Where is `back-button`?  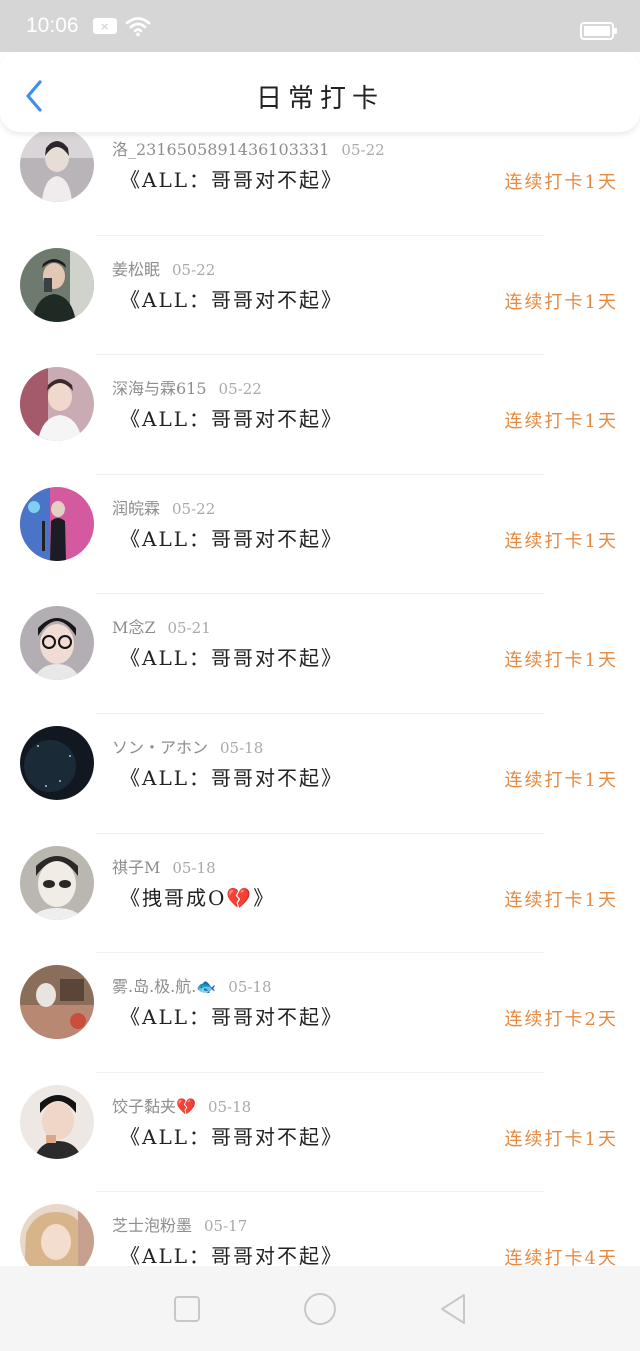 back-button is located at coordinates (453, 1309).